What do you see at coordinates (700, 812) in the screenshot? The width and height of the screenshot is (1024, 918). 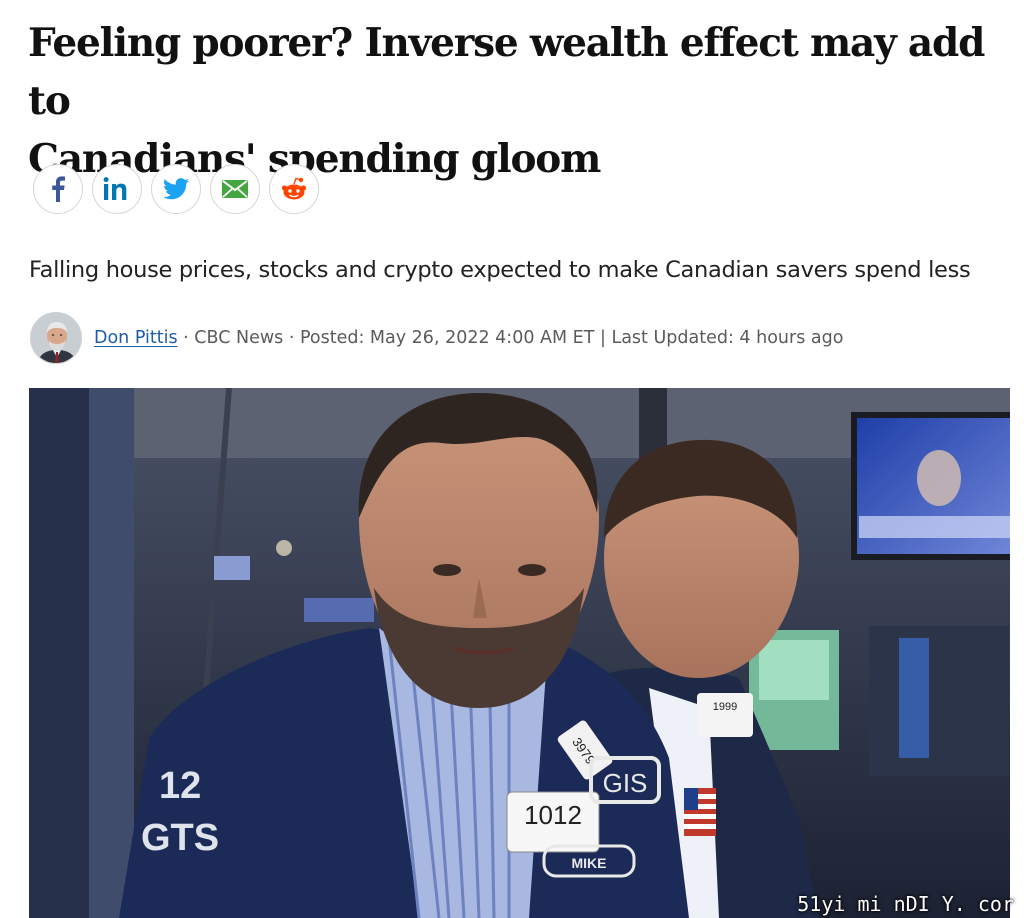 I see `us-flag-patch` at bounding box center [700, 812].